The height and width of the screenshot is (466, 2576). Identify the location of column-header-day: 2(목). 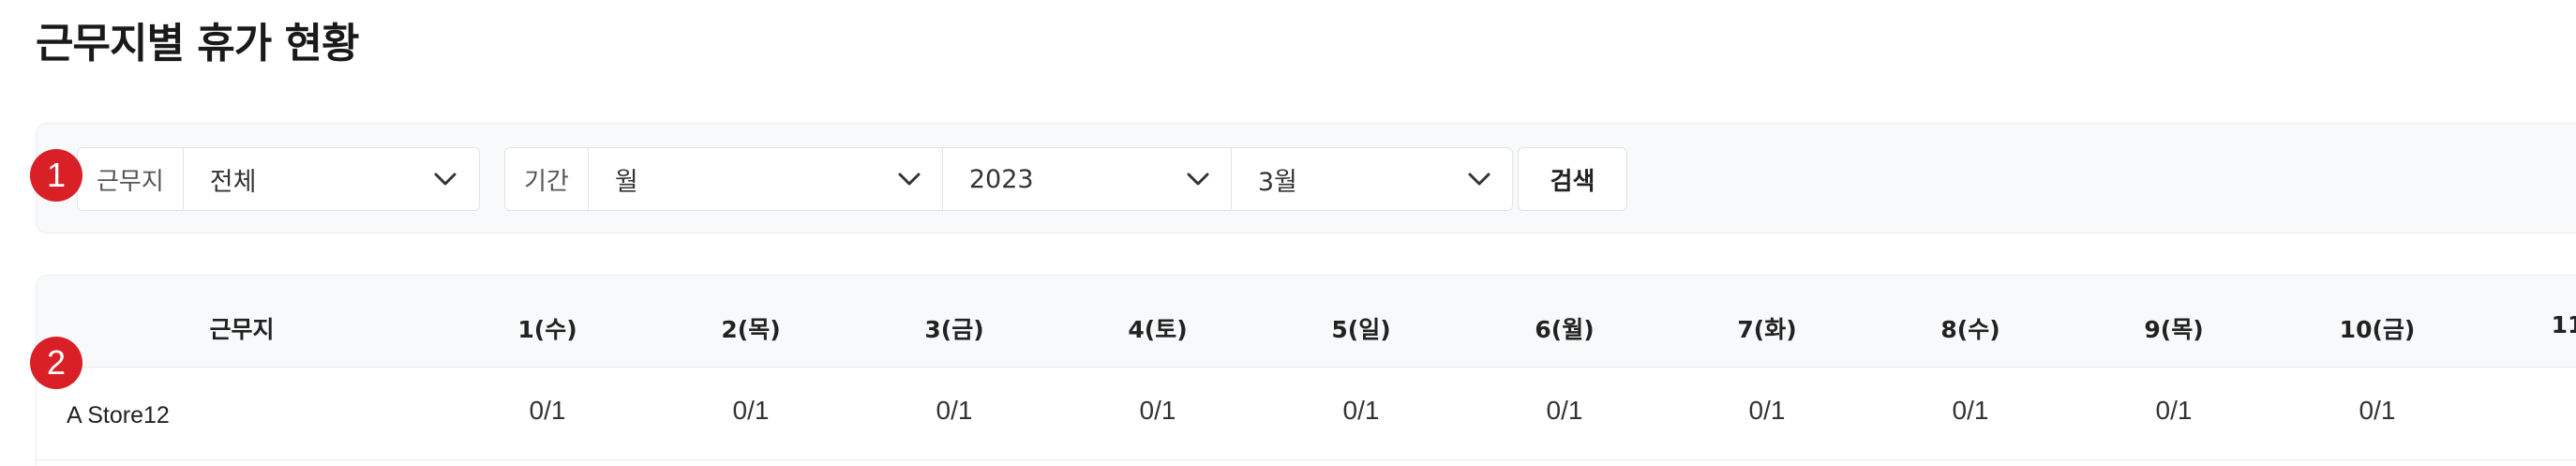
(751, 329).